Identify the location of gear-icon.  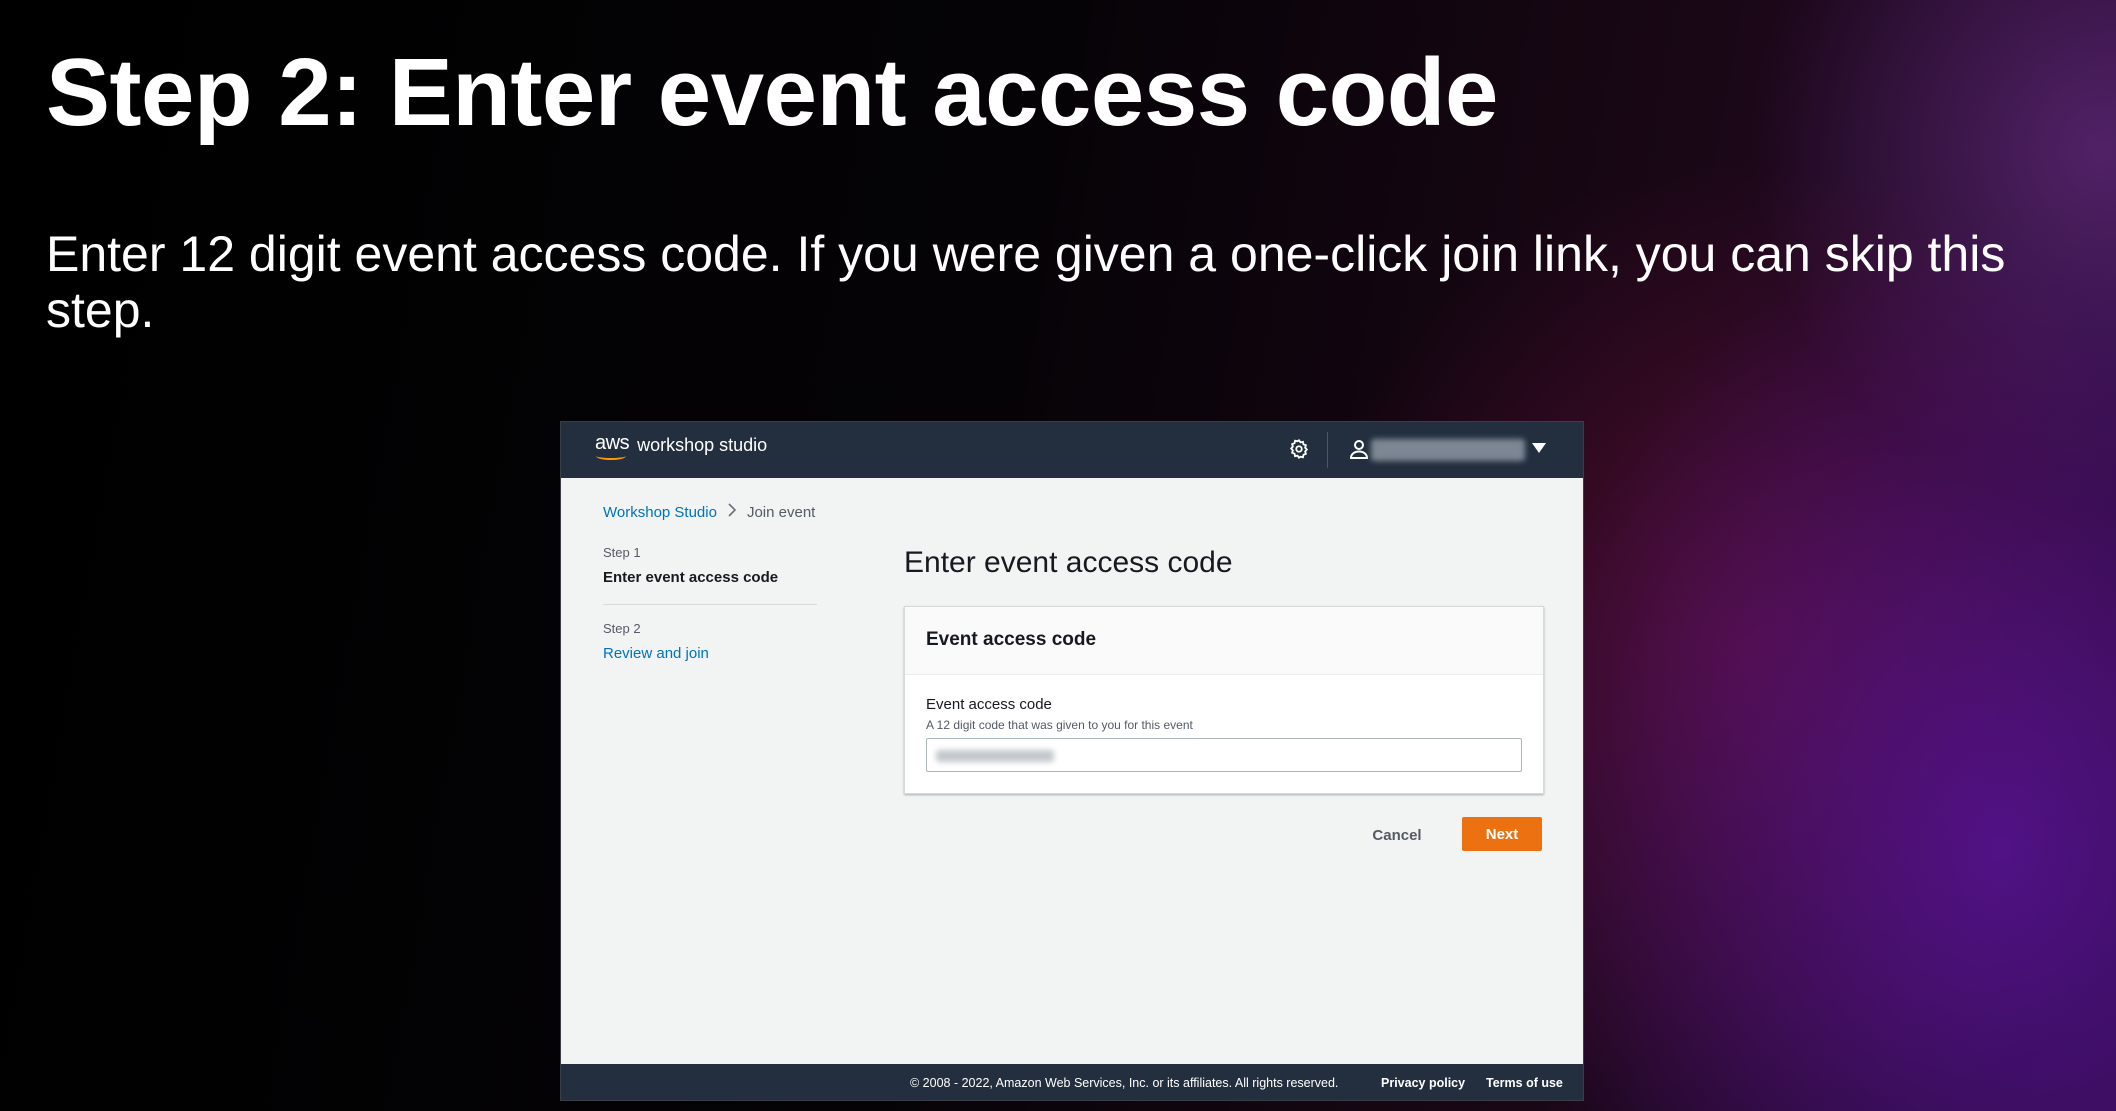
(1299, 449).